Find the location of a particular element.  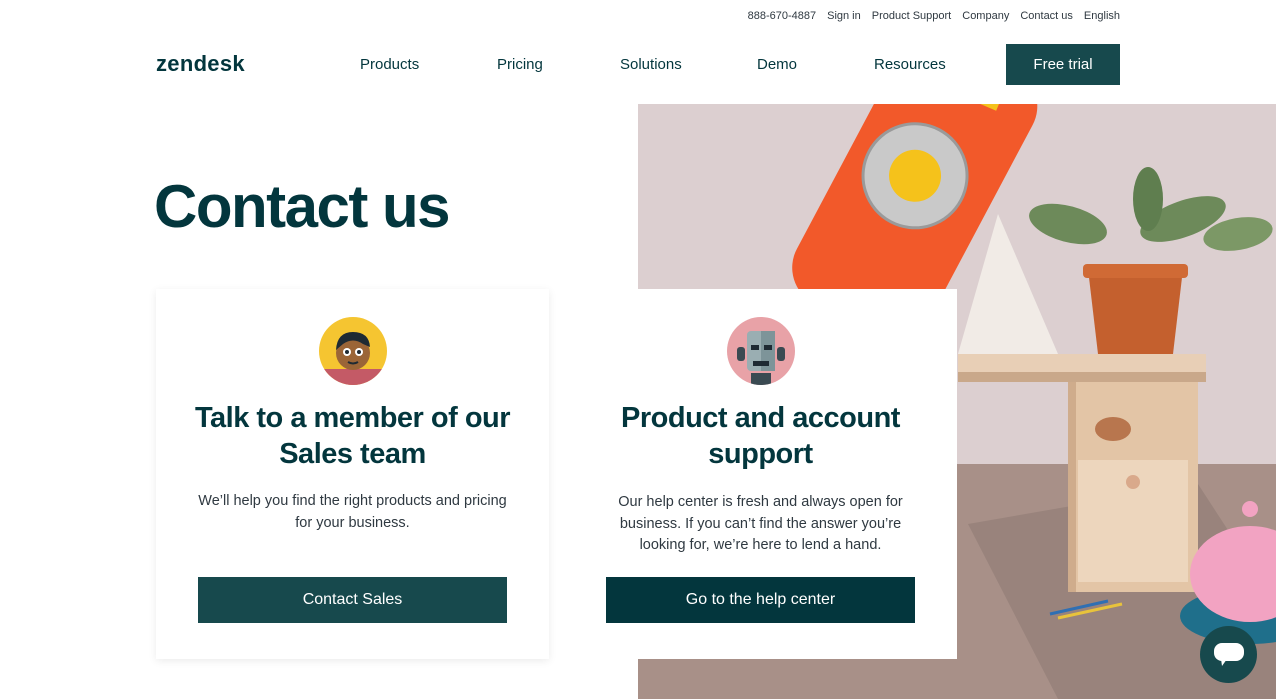

support-title-line1: Product and account is located at coordinates (760, 418).